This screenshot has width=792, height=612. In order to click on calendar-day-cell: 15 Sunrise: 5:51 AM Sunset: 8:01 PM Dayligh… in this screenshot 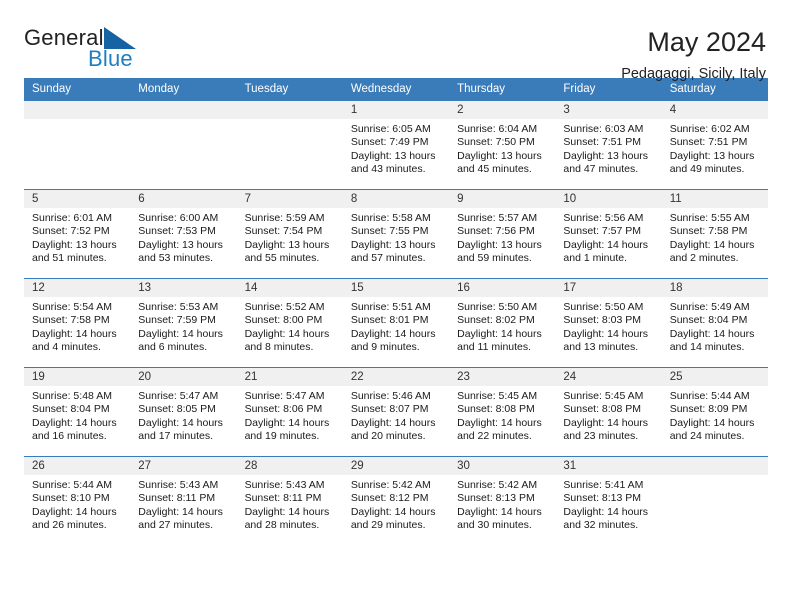, I will do `click(396, 323)`.